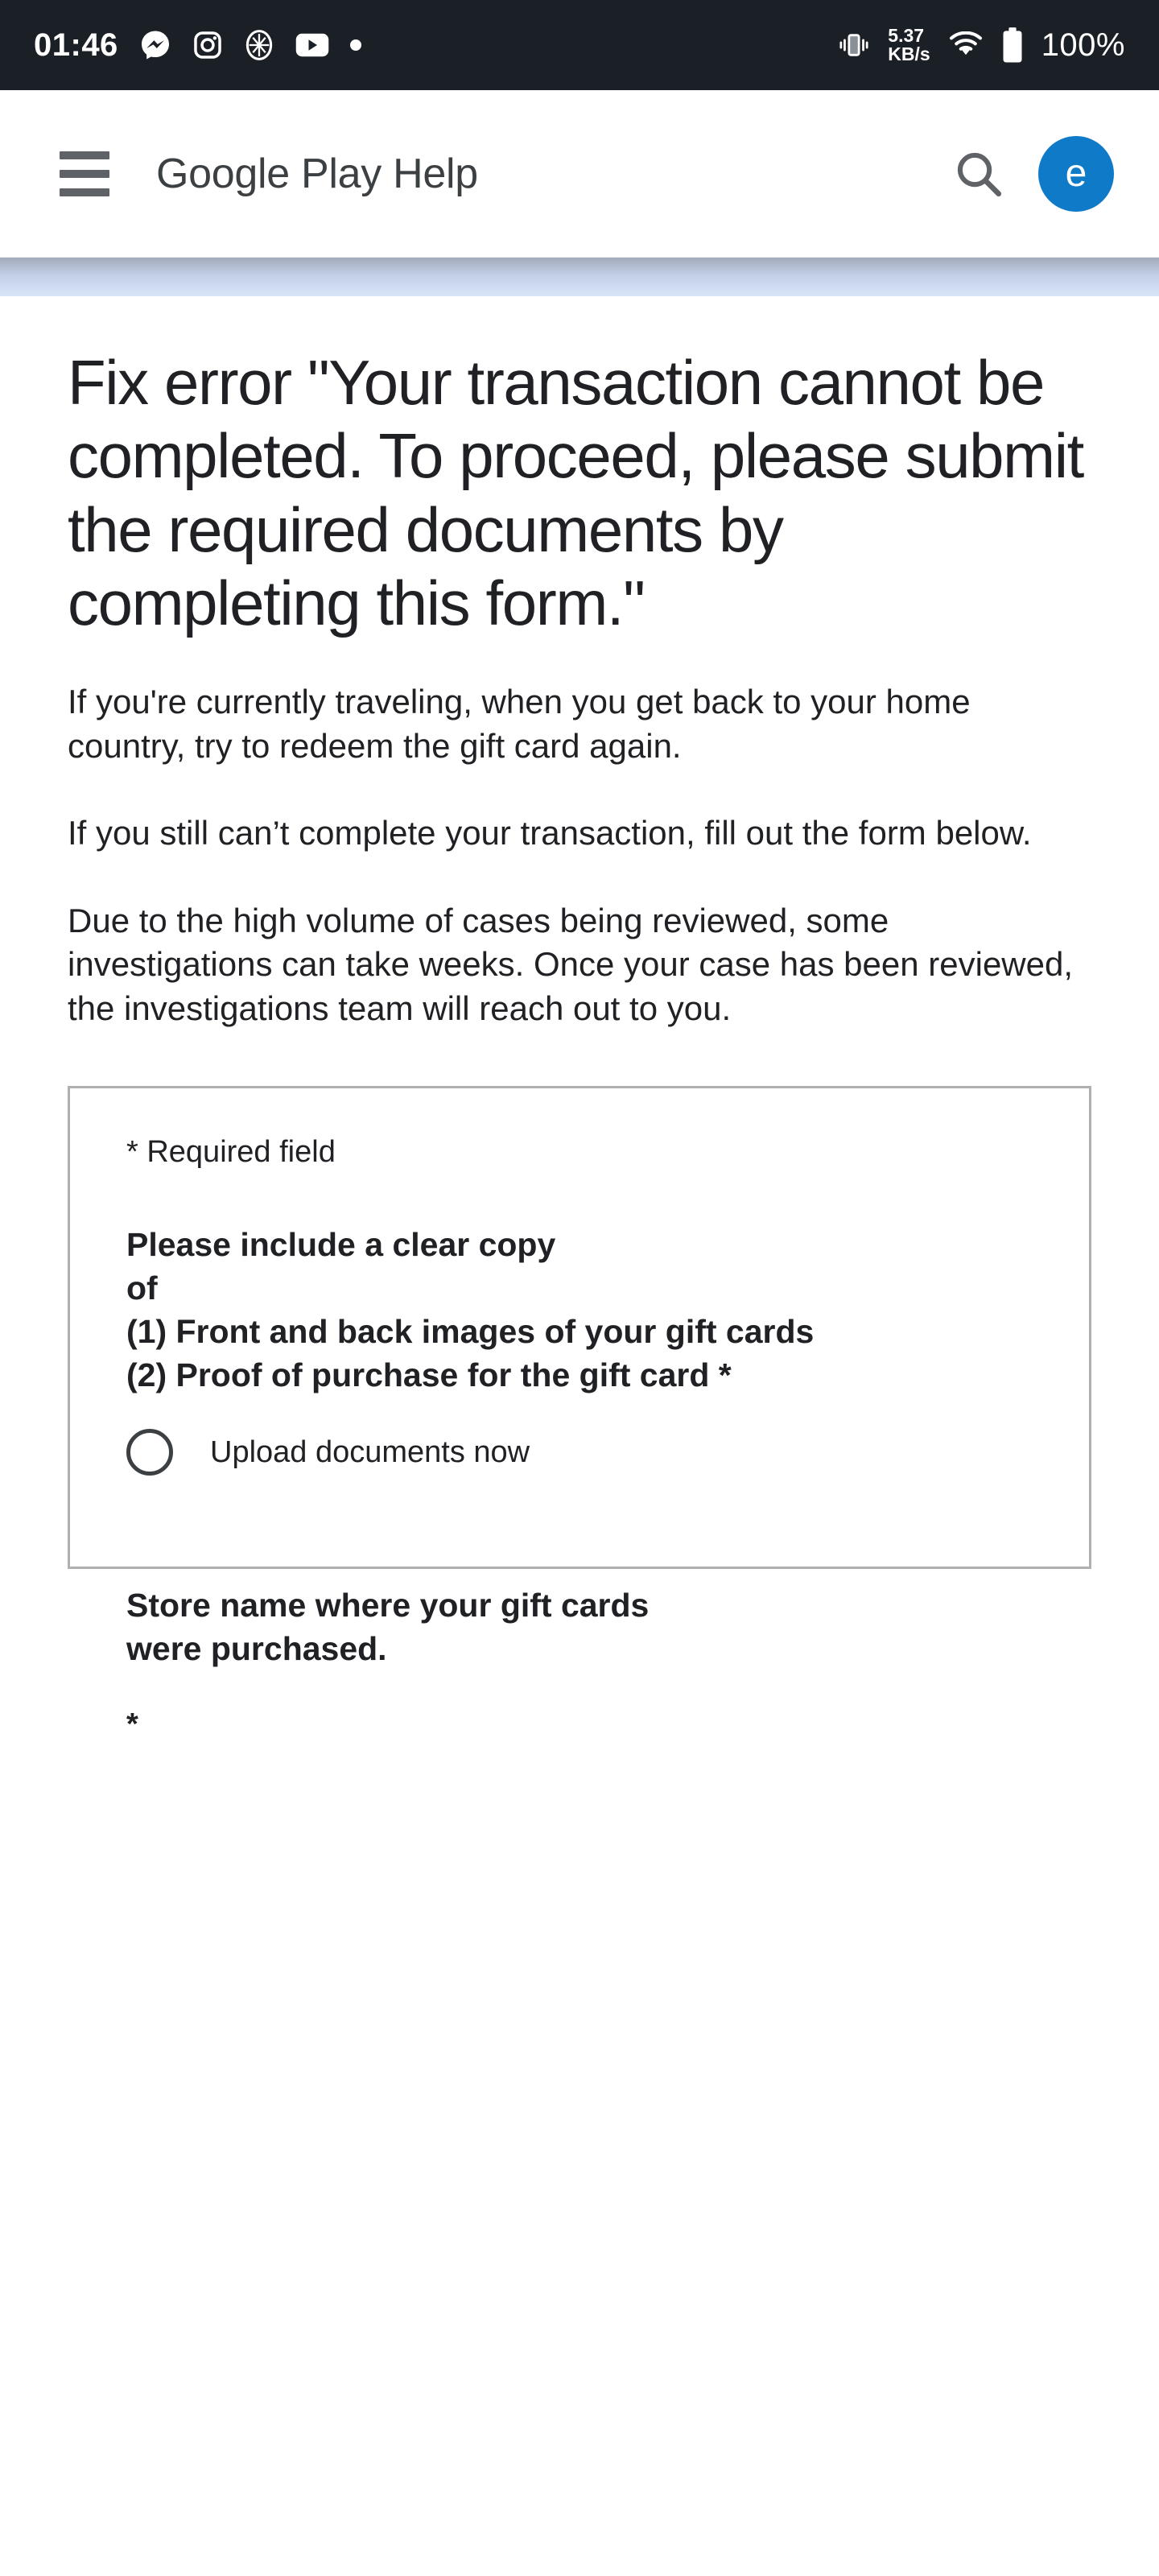 This screenshot has height=2576, width=1159. Describe the element at coordinates (579, 45) in the screenshot. I see `status-bar: 01:46 5.37 KB/s 100%` at that location.